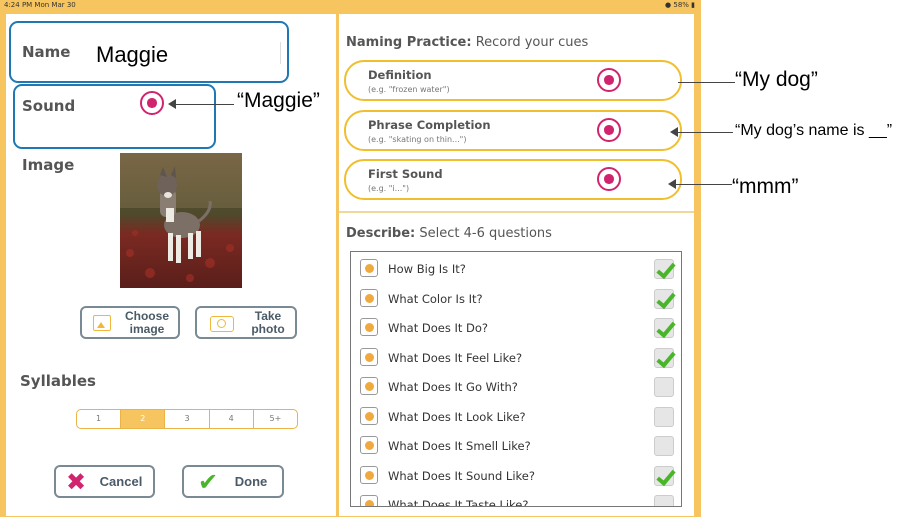  What do you see at coordinates (513, 179) in the screenshot?
I see `cue-first-sound: First Sound (e.g. "i...")` at bounding box center [513, 179].